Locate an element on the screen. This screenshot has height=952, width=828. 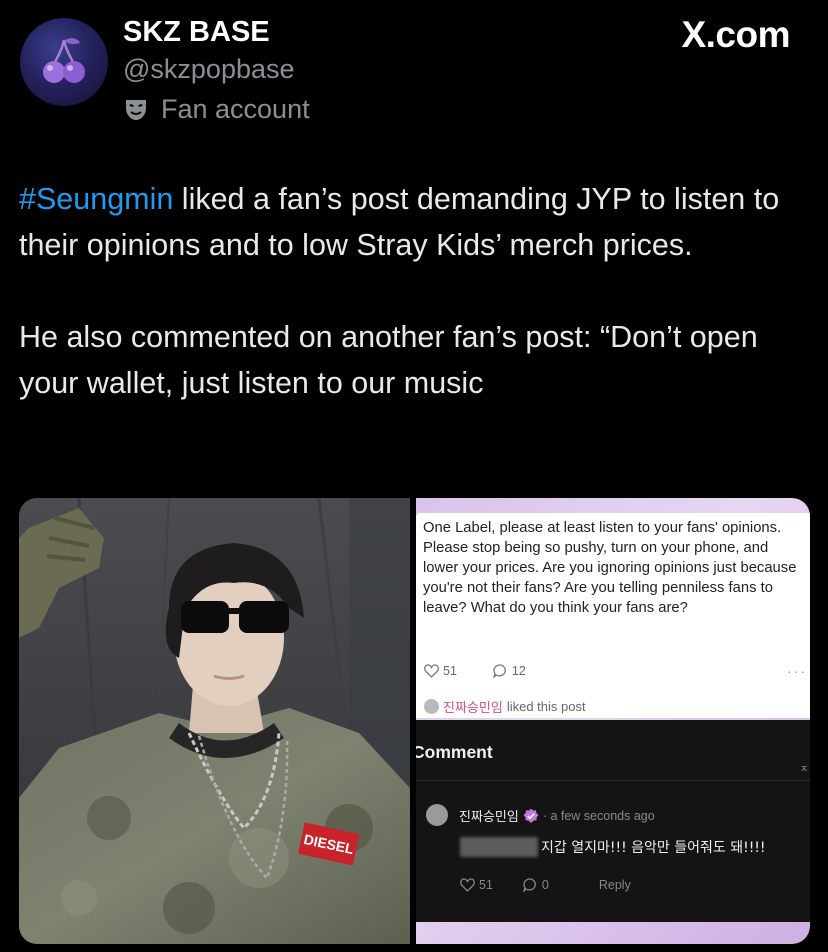
more-options-icon: ··· is located at coordinates (797, 671).